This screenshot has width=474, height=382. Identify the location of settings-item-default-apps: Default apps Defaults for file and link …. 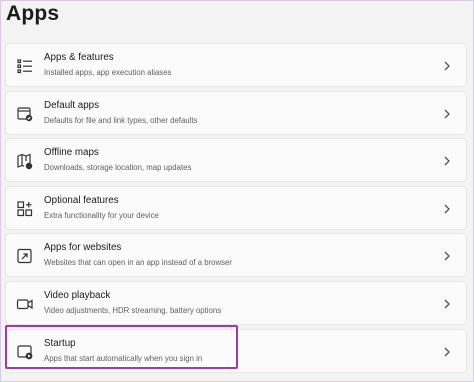
(236, 112).